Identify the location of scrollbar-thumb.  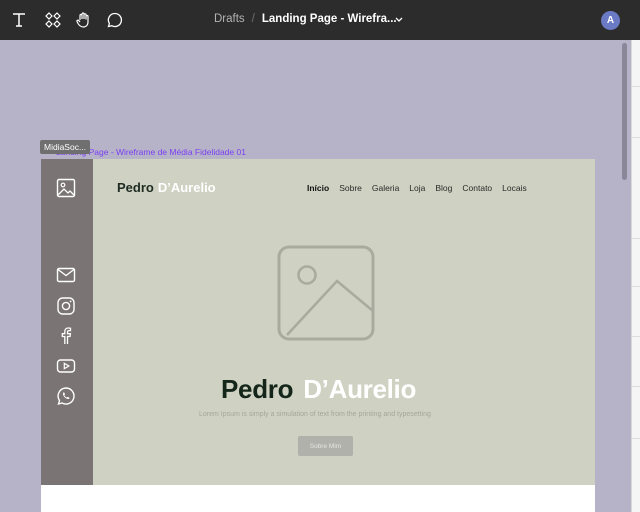
(624, 111).